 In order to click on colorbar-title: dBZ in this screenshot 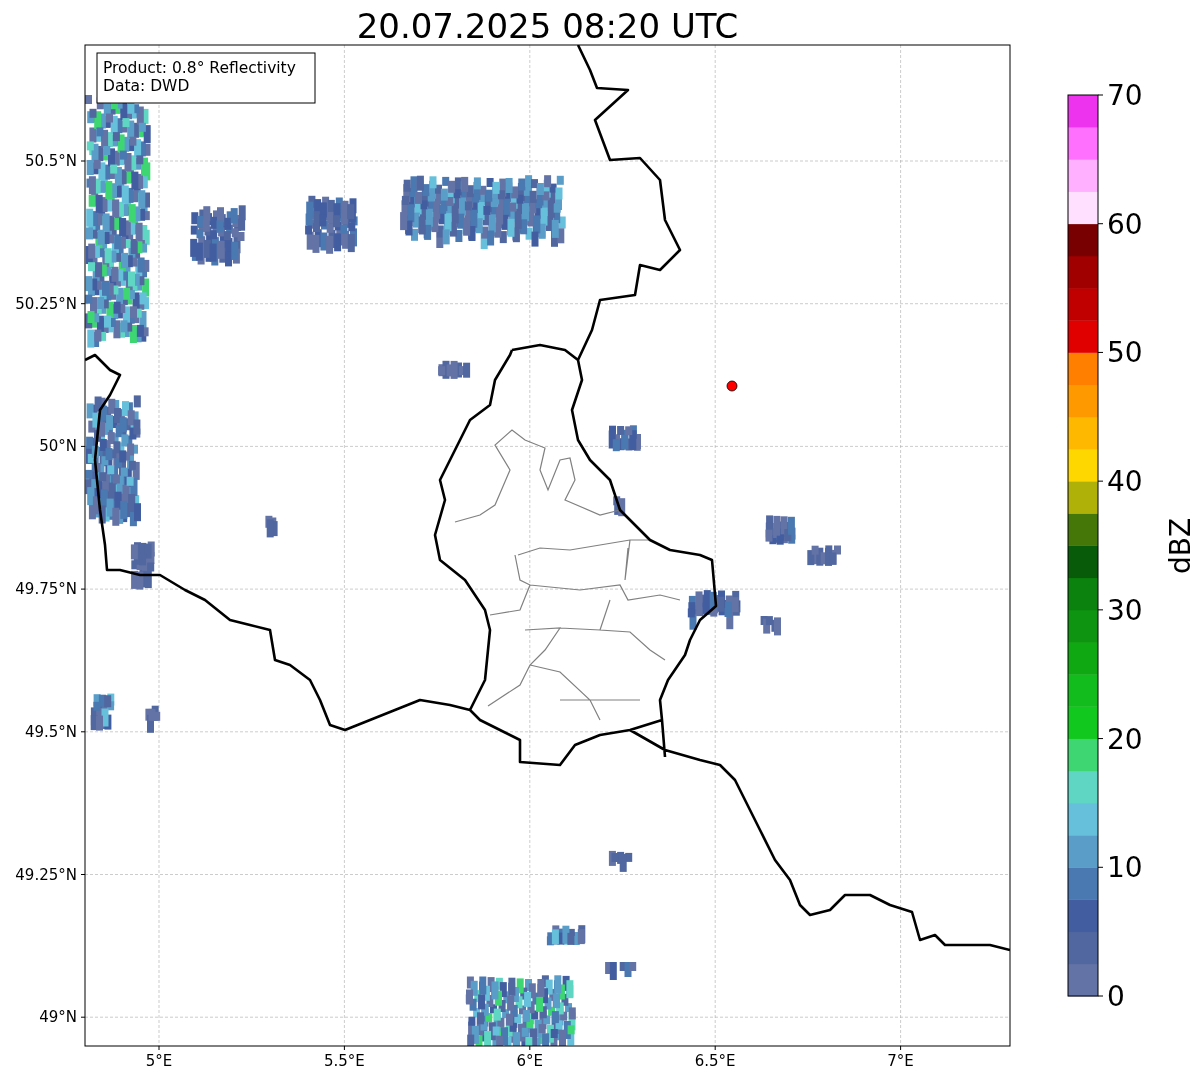, I will do `click(1180, 546)`.